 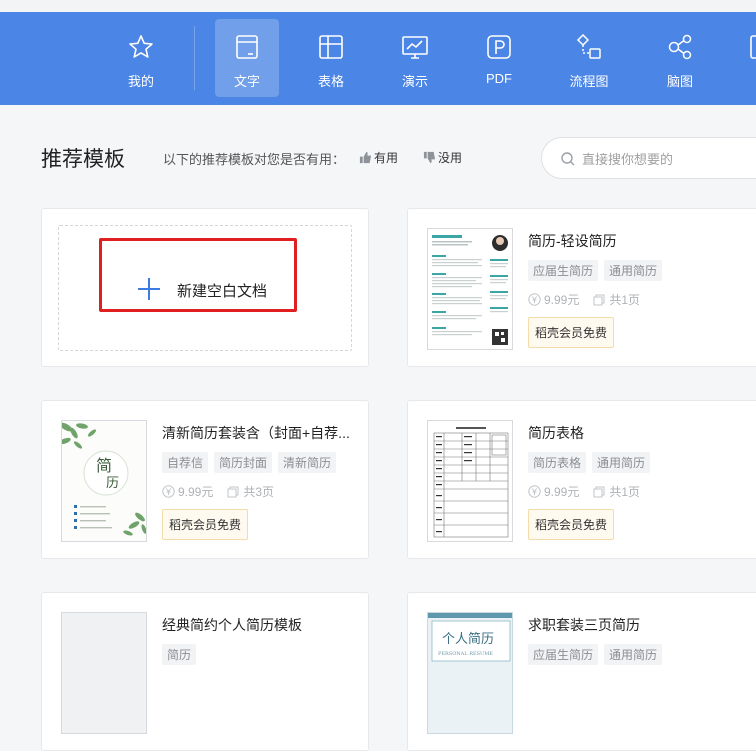 What do you see at coordinates (307, 462) in the screenshot?
I see `template-tag: 清新简历` at bounding box center [307, 462].